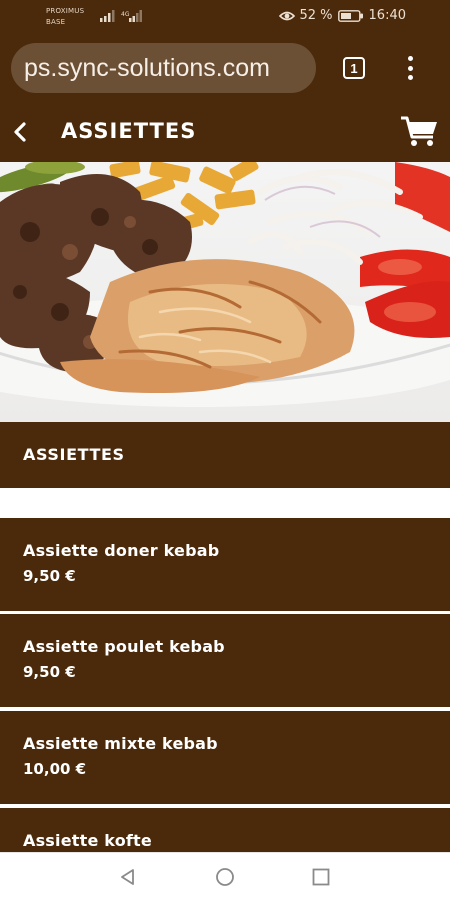 The image size is (450, 900). Describe the element at coordinates (129, 131) in the screenshot. I see `page-title: ASSIETTES` at that location.